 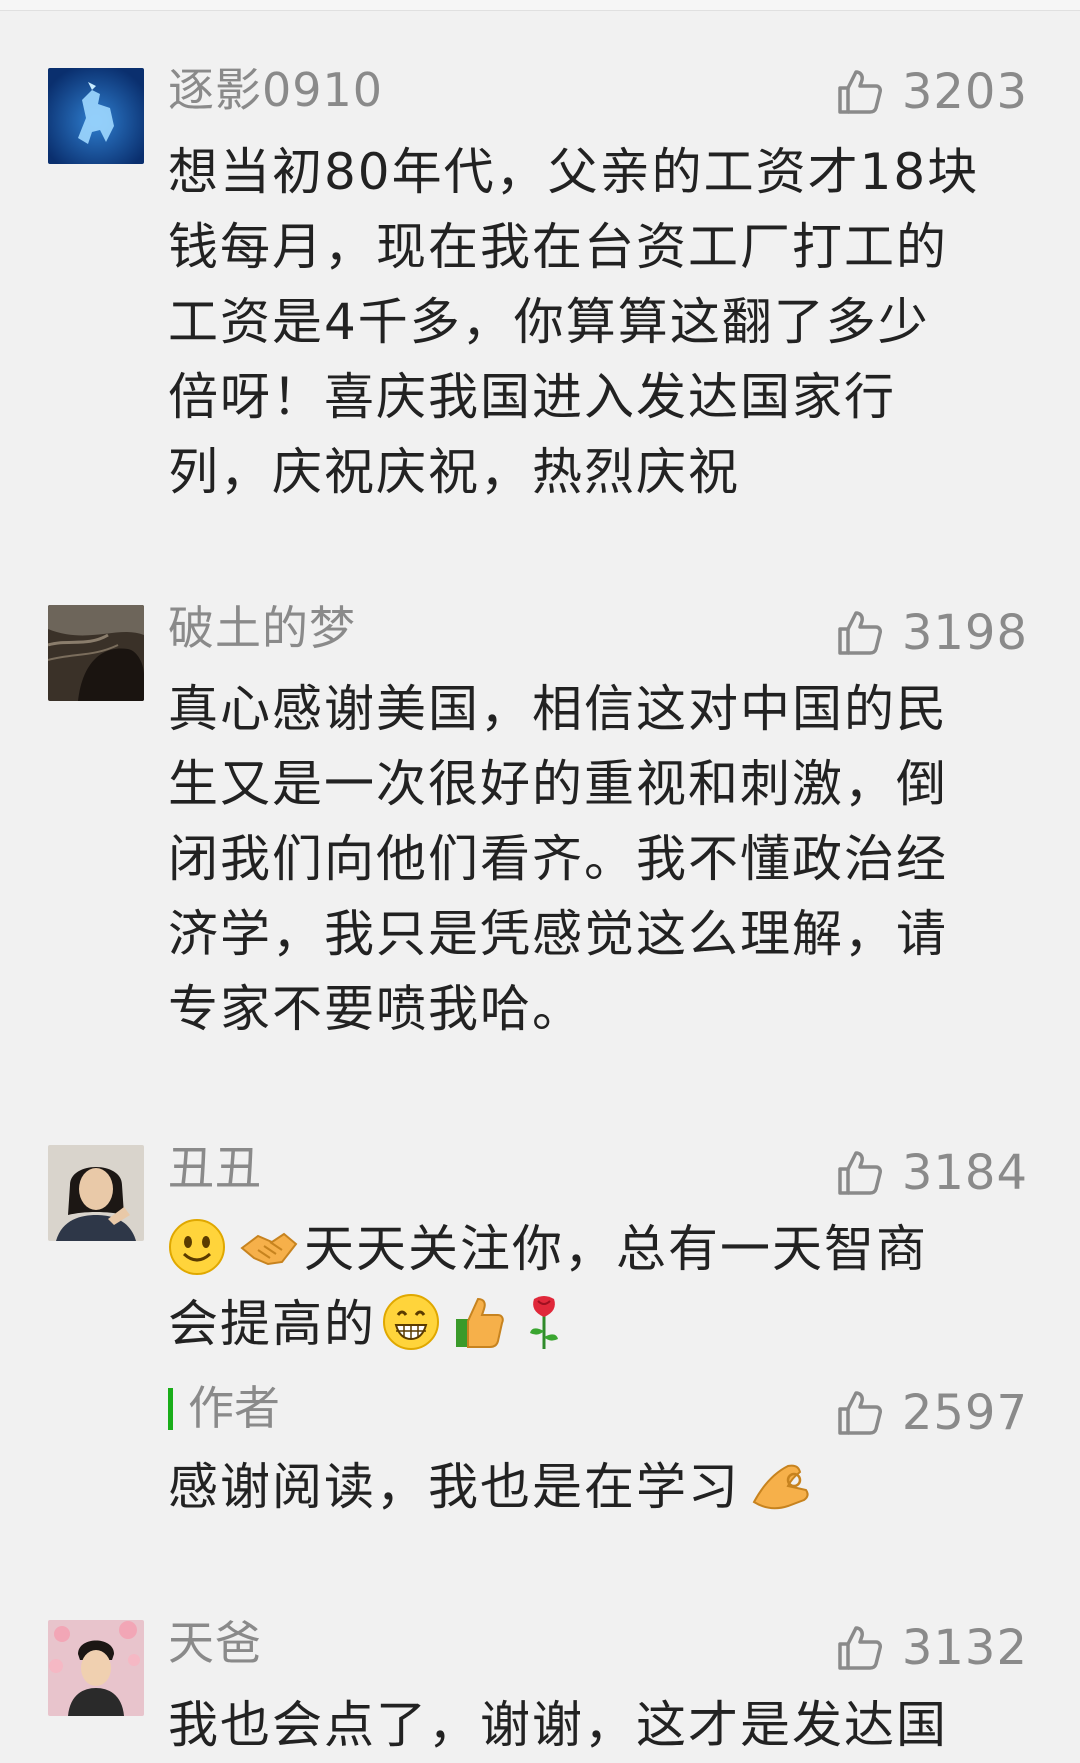 I want to click on comment-text-line: 天天关注你，总有一天智商, so click(x=598, y=1249).